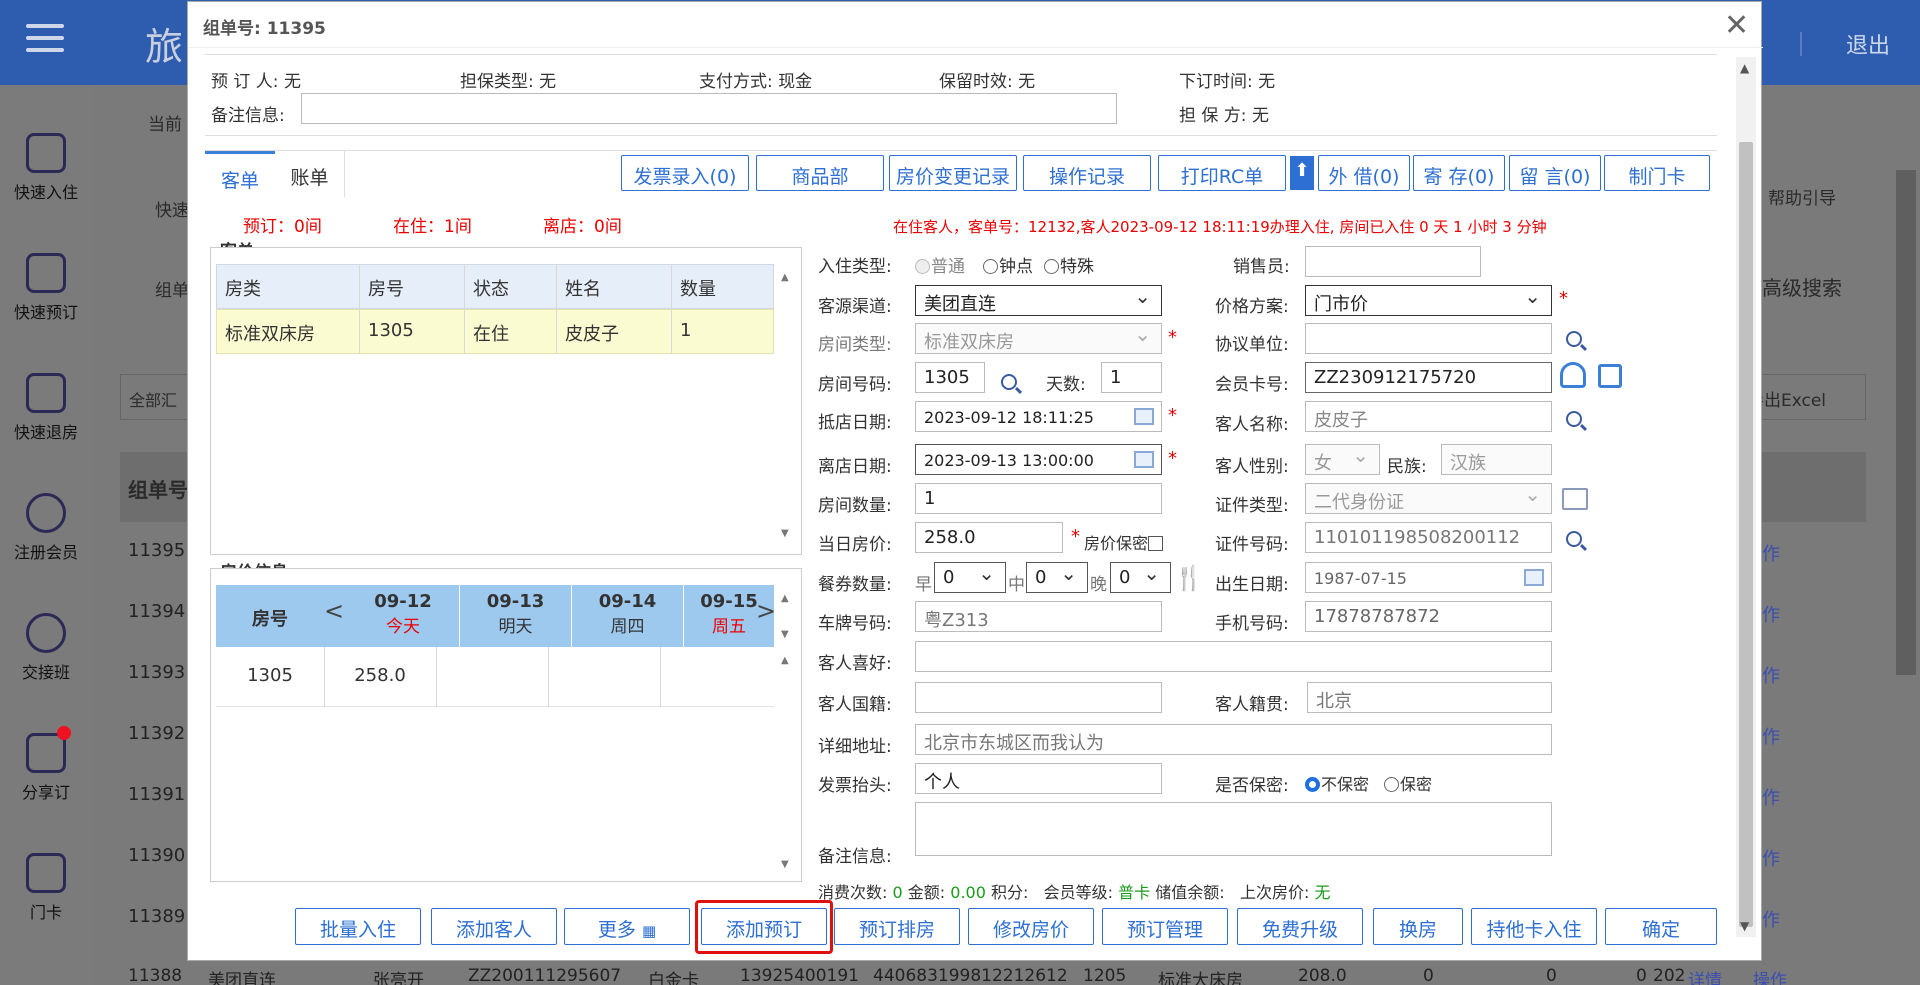 The width and height of the screenshot is (1920, 985). Describe the element at coordinates (1165, 926) in the screenshot. I see `booking-manage-button: 预订管理` at that location.